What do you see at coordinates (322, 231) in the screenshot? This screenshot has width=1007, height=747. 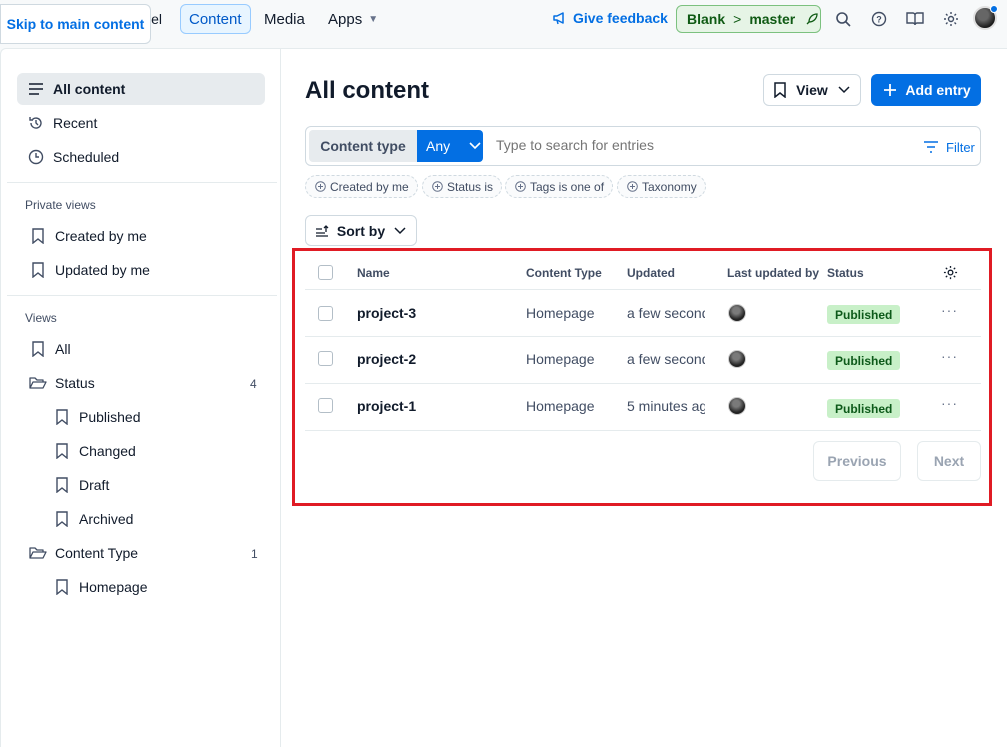 I see `sort-icon` at bounding box center [322, 231].